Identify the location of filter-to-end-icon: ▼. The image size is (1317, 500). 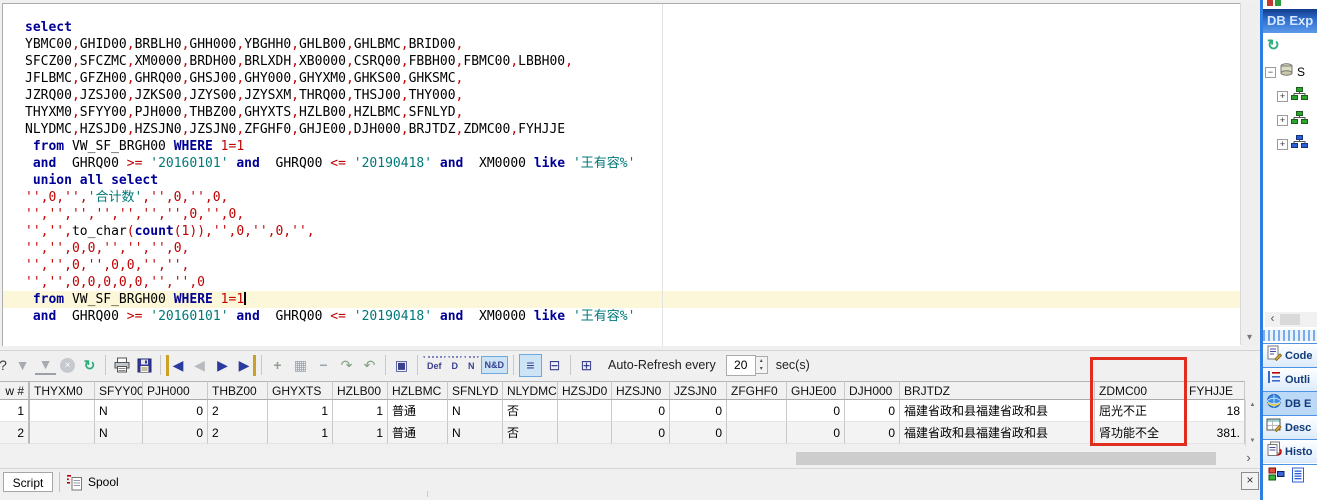
(45, 365).